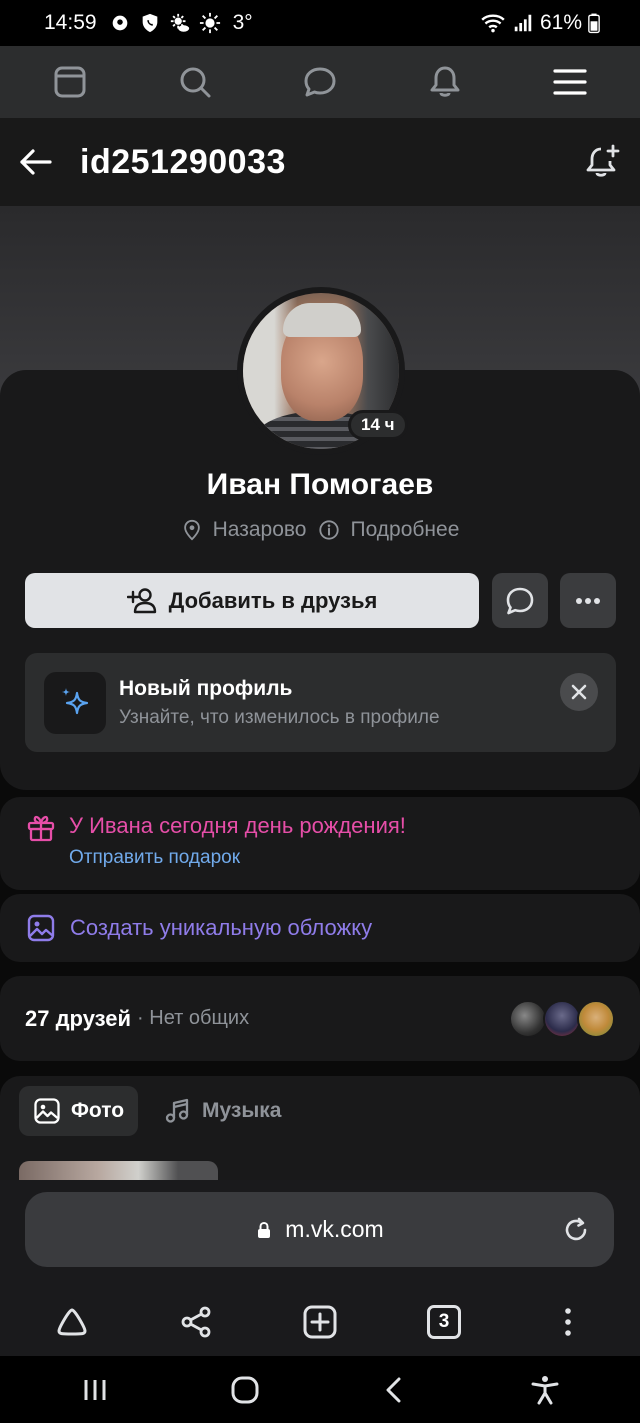 Image resolution: width=640 pixels, height=1423 pixels. I want to click on page-title: id251290033, so click(183, 161).